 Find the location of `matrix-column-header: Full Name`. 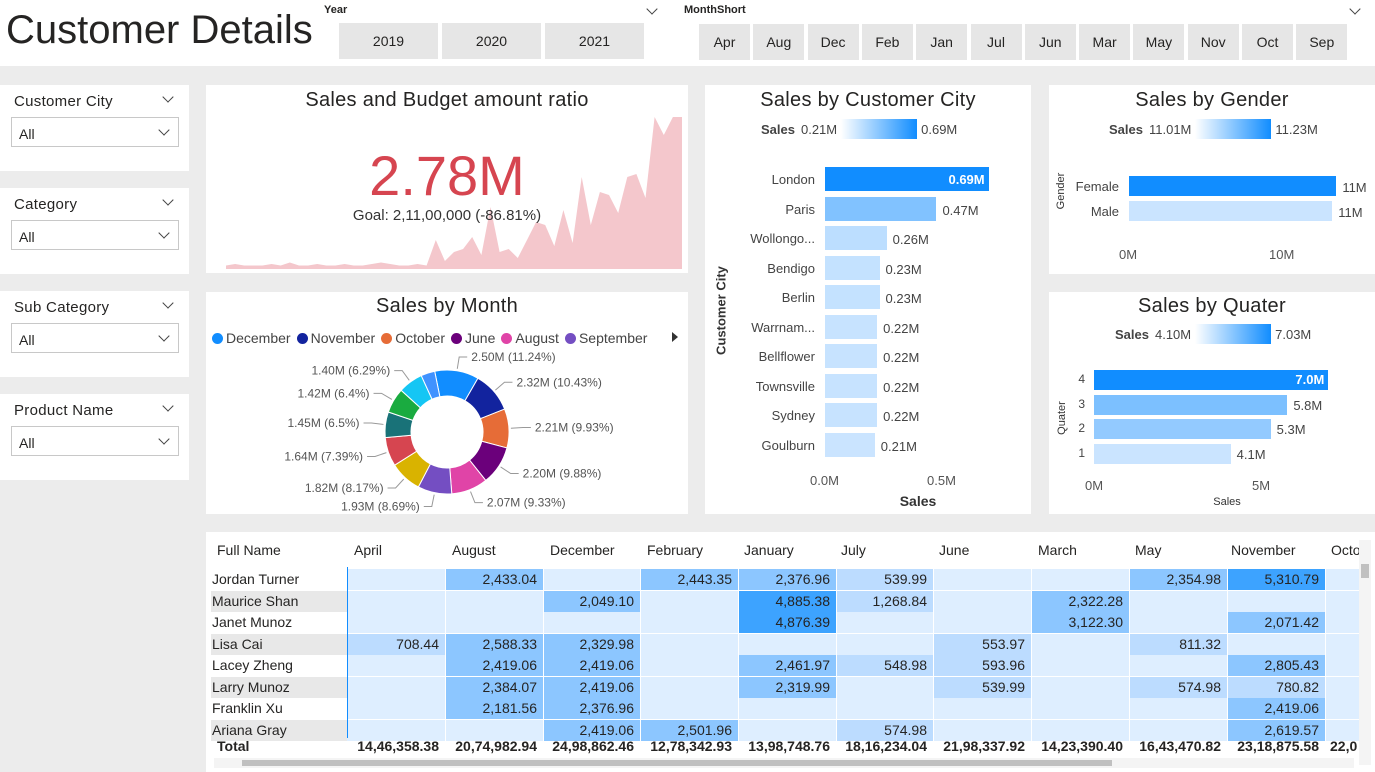

matrix-column-header: Full Name is located at coordinates (249, 550).